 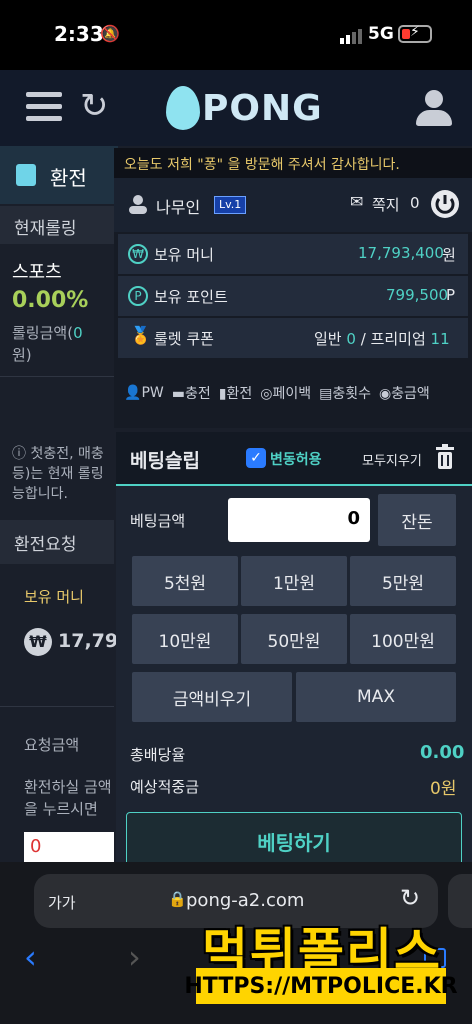 I want to click on forward-icon: ›, so click(x=134, y=957).